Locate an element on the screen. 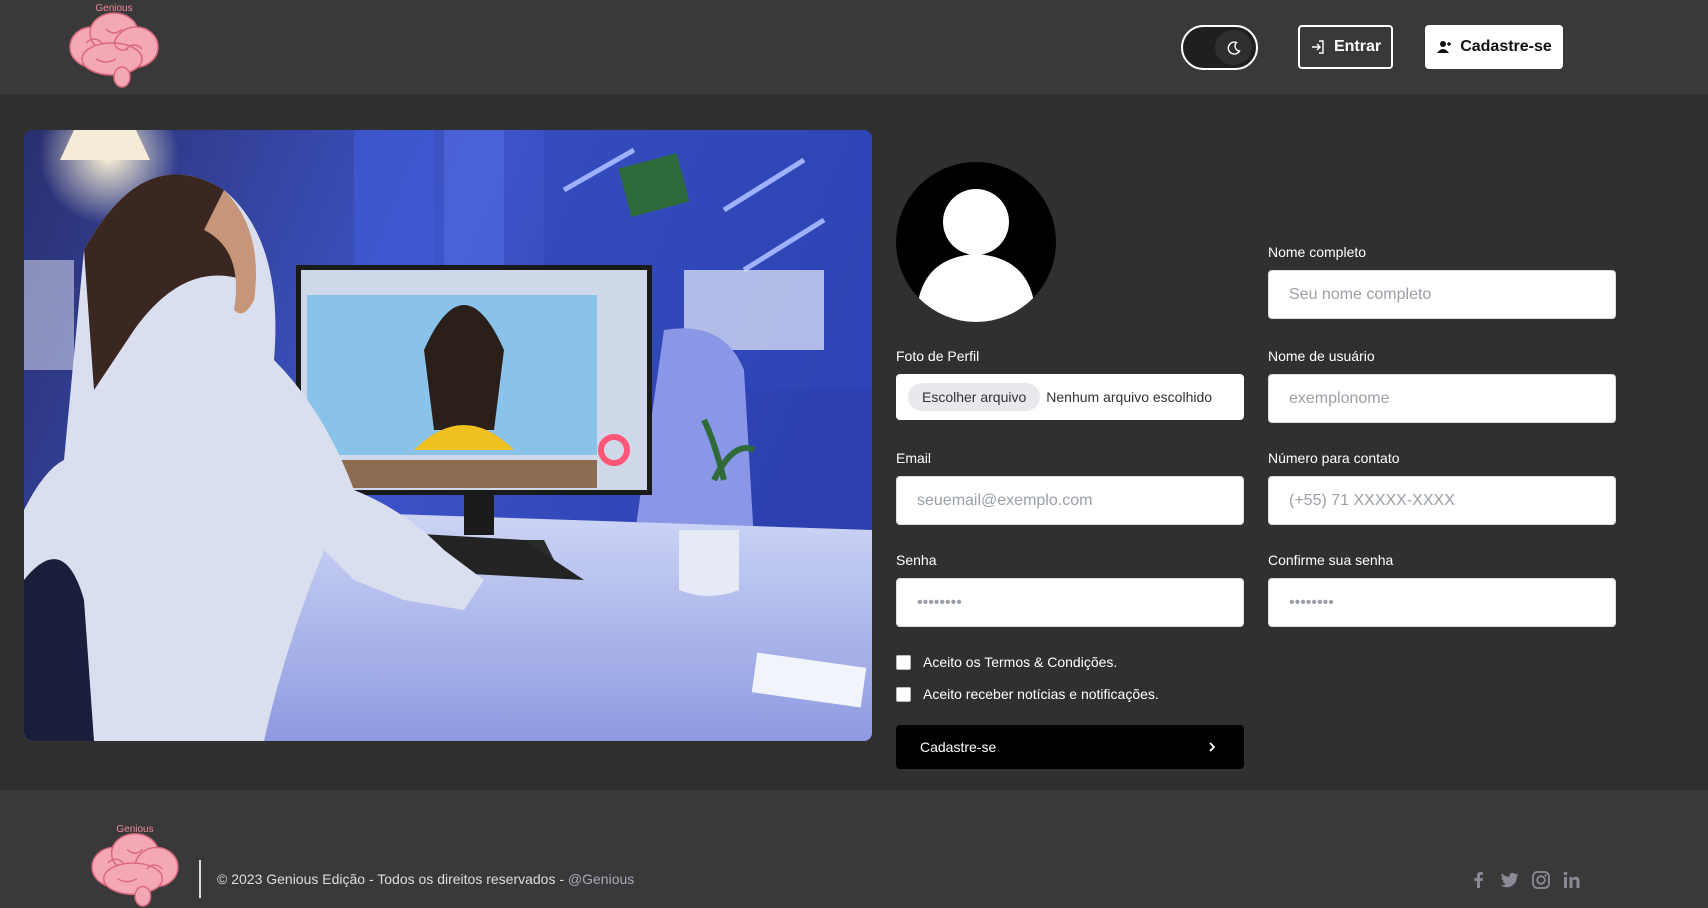 This screenshot has height=908, width=1708. profile-photo-label: Foto de Perfil is located at coordinates (938, 356).